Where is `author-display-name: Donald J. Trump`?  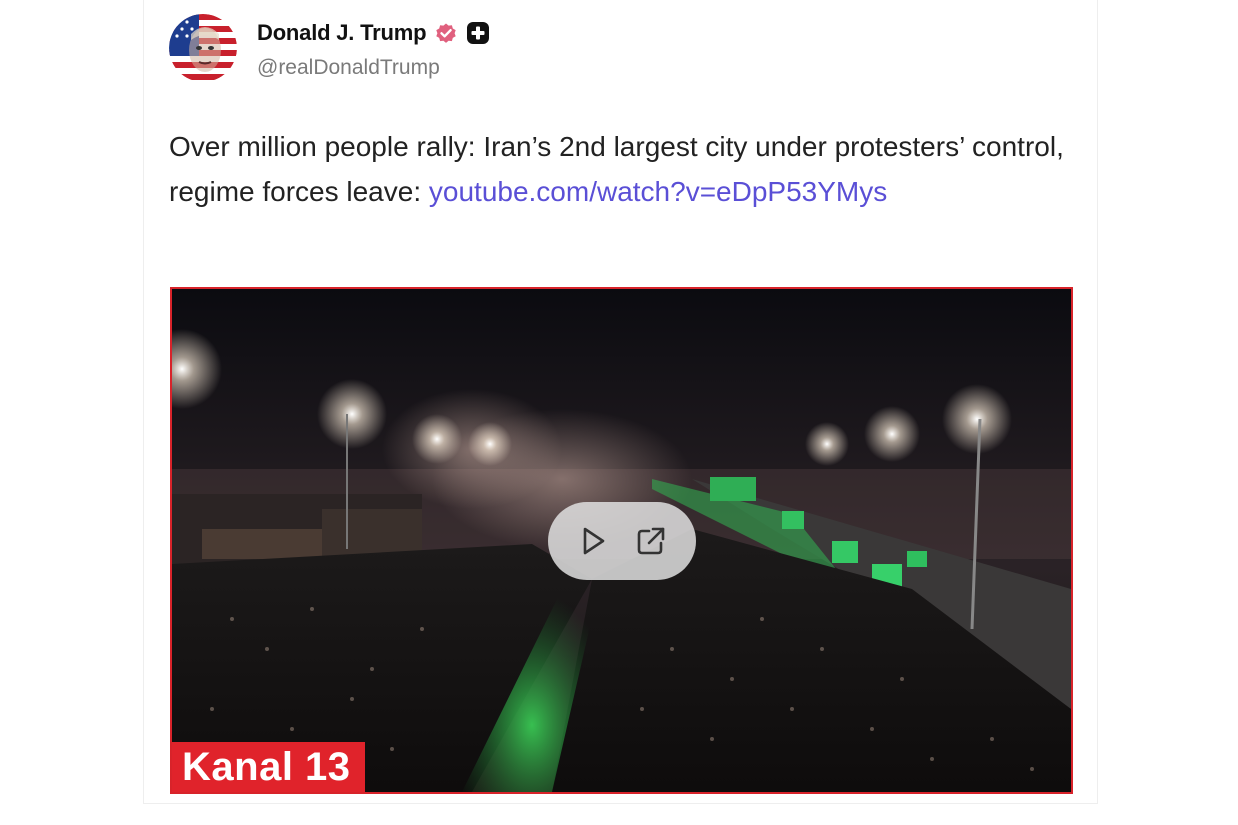 author-display-name: Donald J. Trump is located at coordinates (342, 33).